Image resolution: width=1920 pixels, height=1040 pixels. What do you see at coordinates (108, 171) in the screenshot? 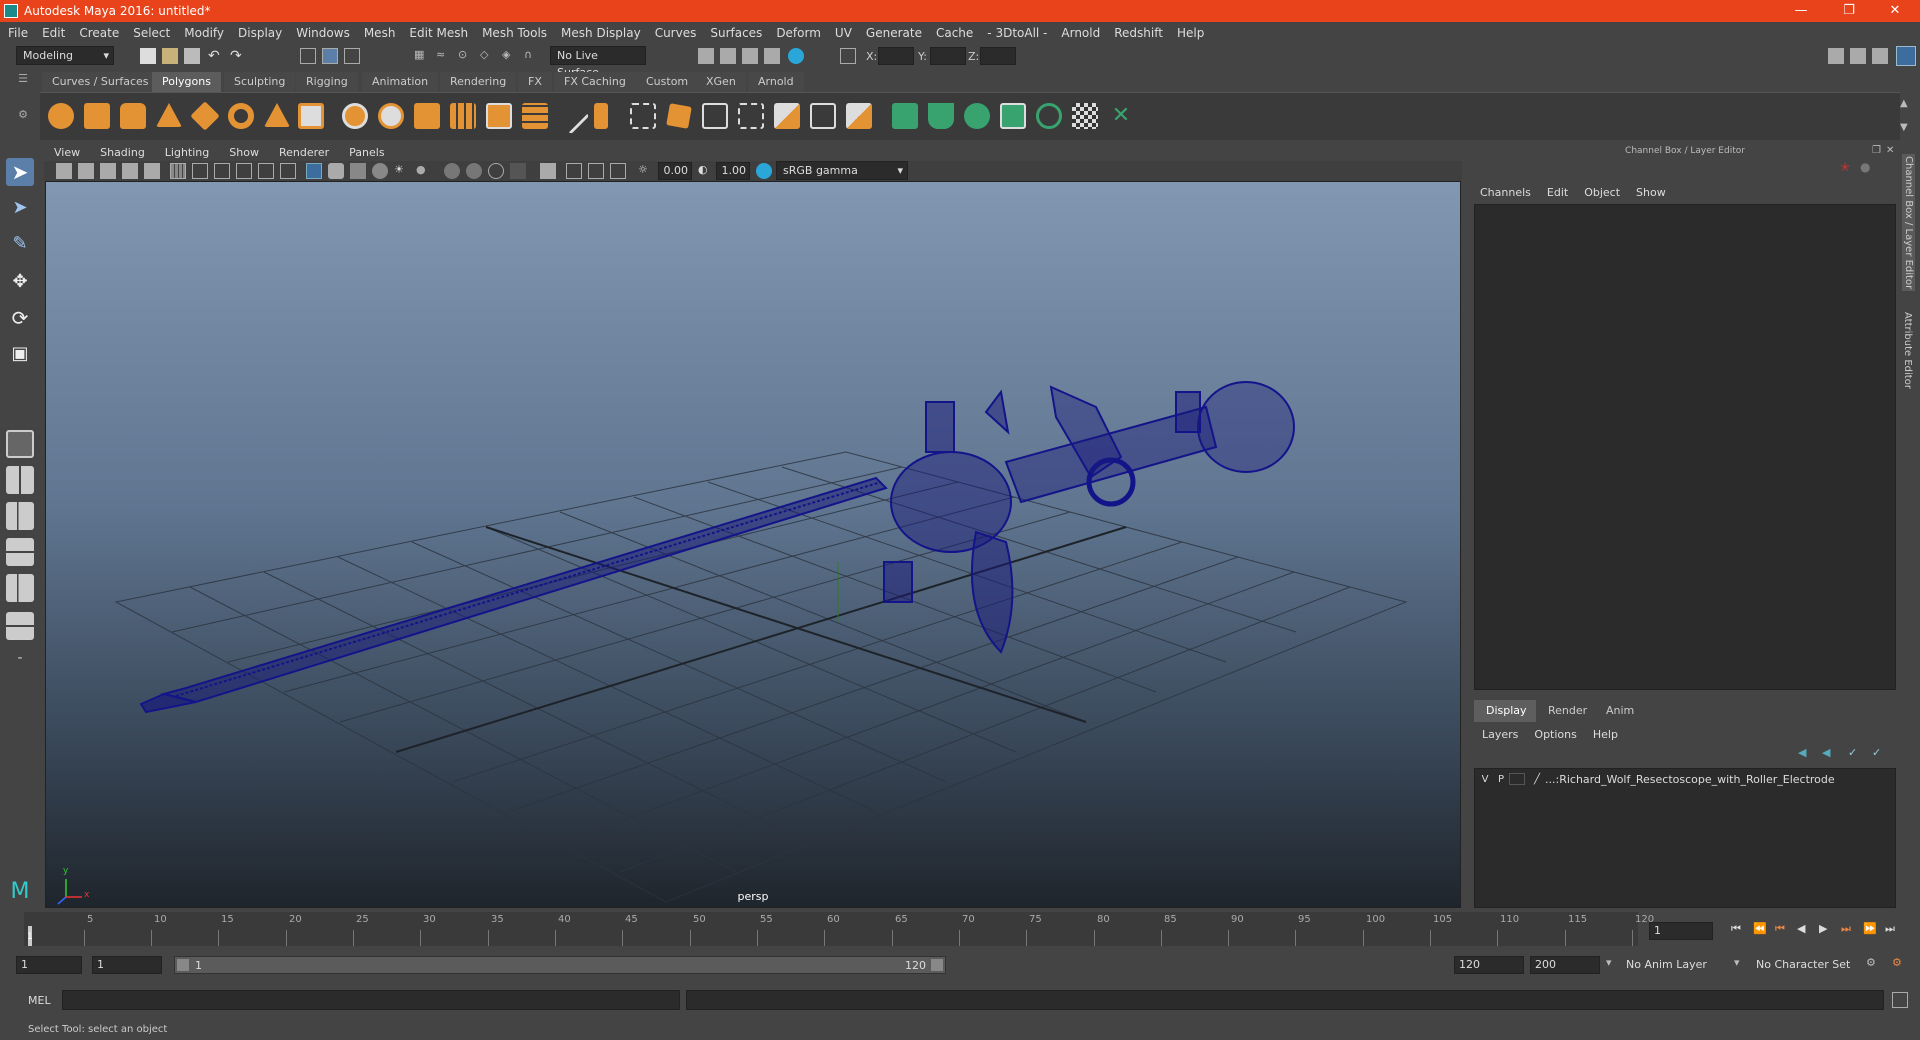
I see `image-plane-icon` at bounding box center [108, 171].